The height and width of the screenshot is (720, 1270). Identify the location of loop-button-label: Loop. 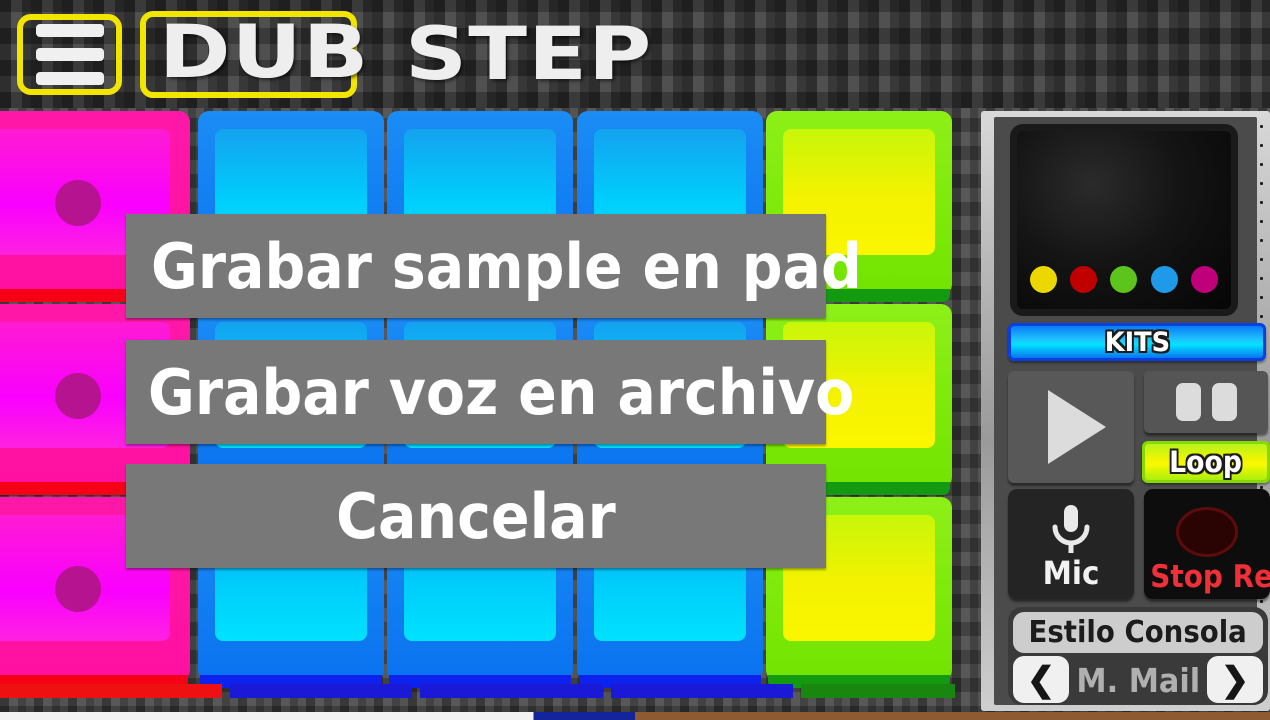
(1206, 462).